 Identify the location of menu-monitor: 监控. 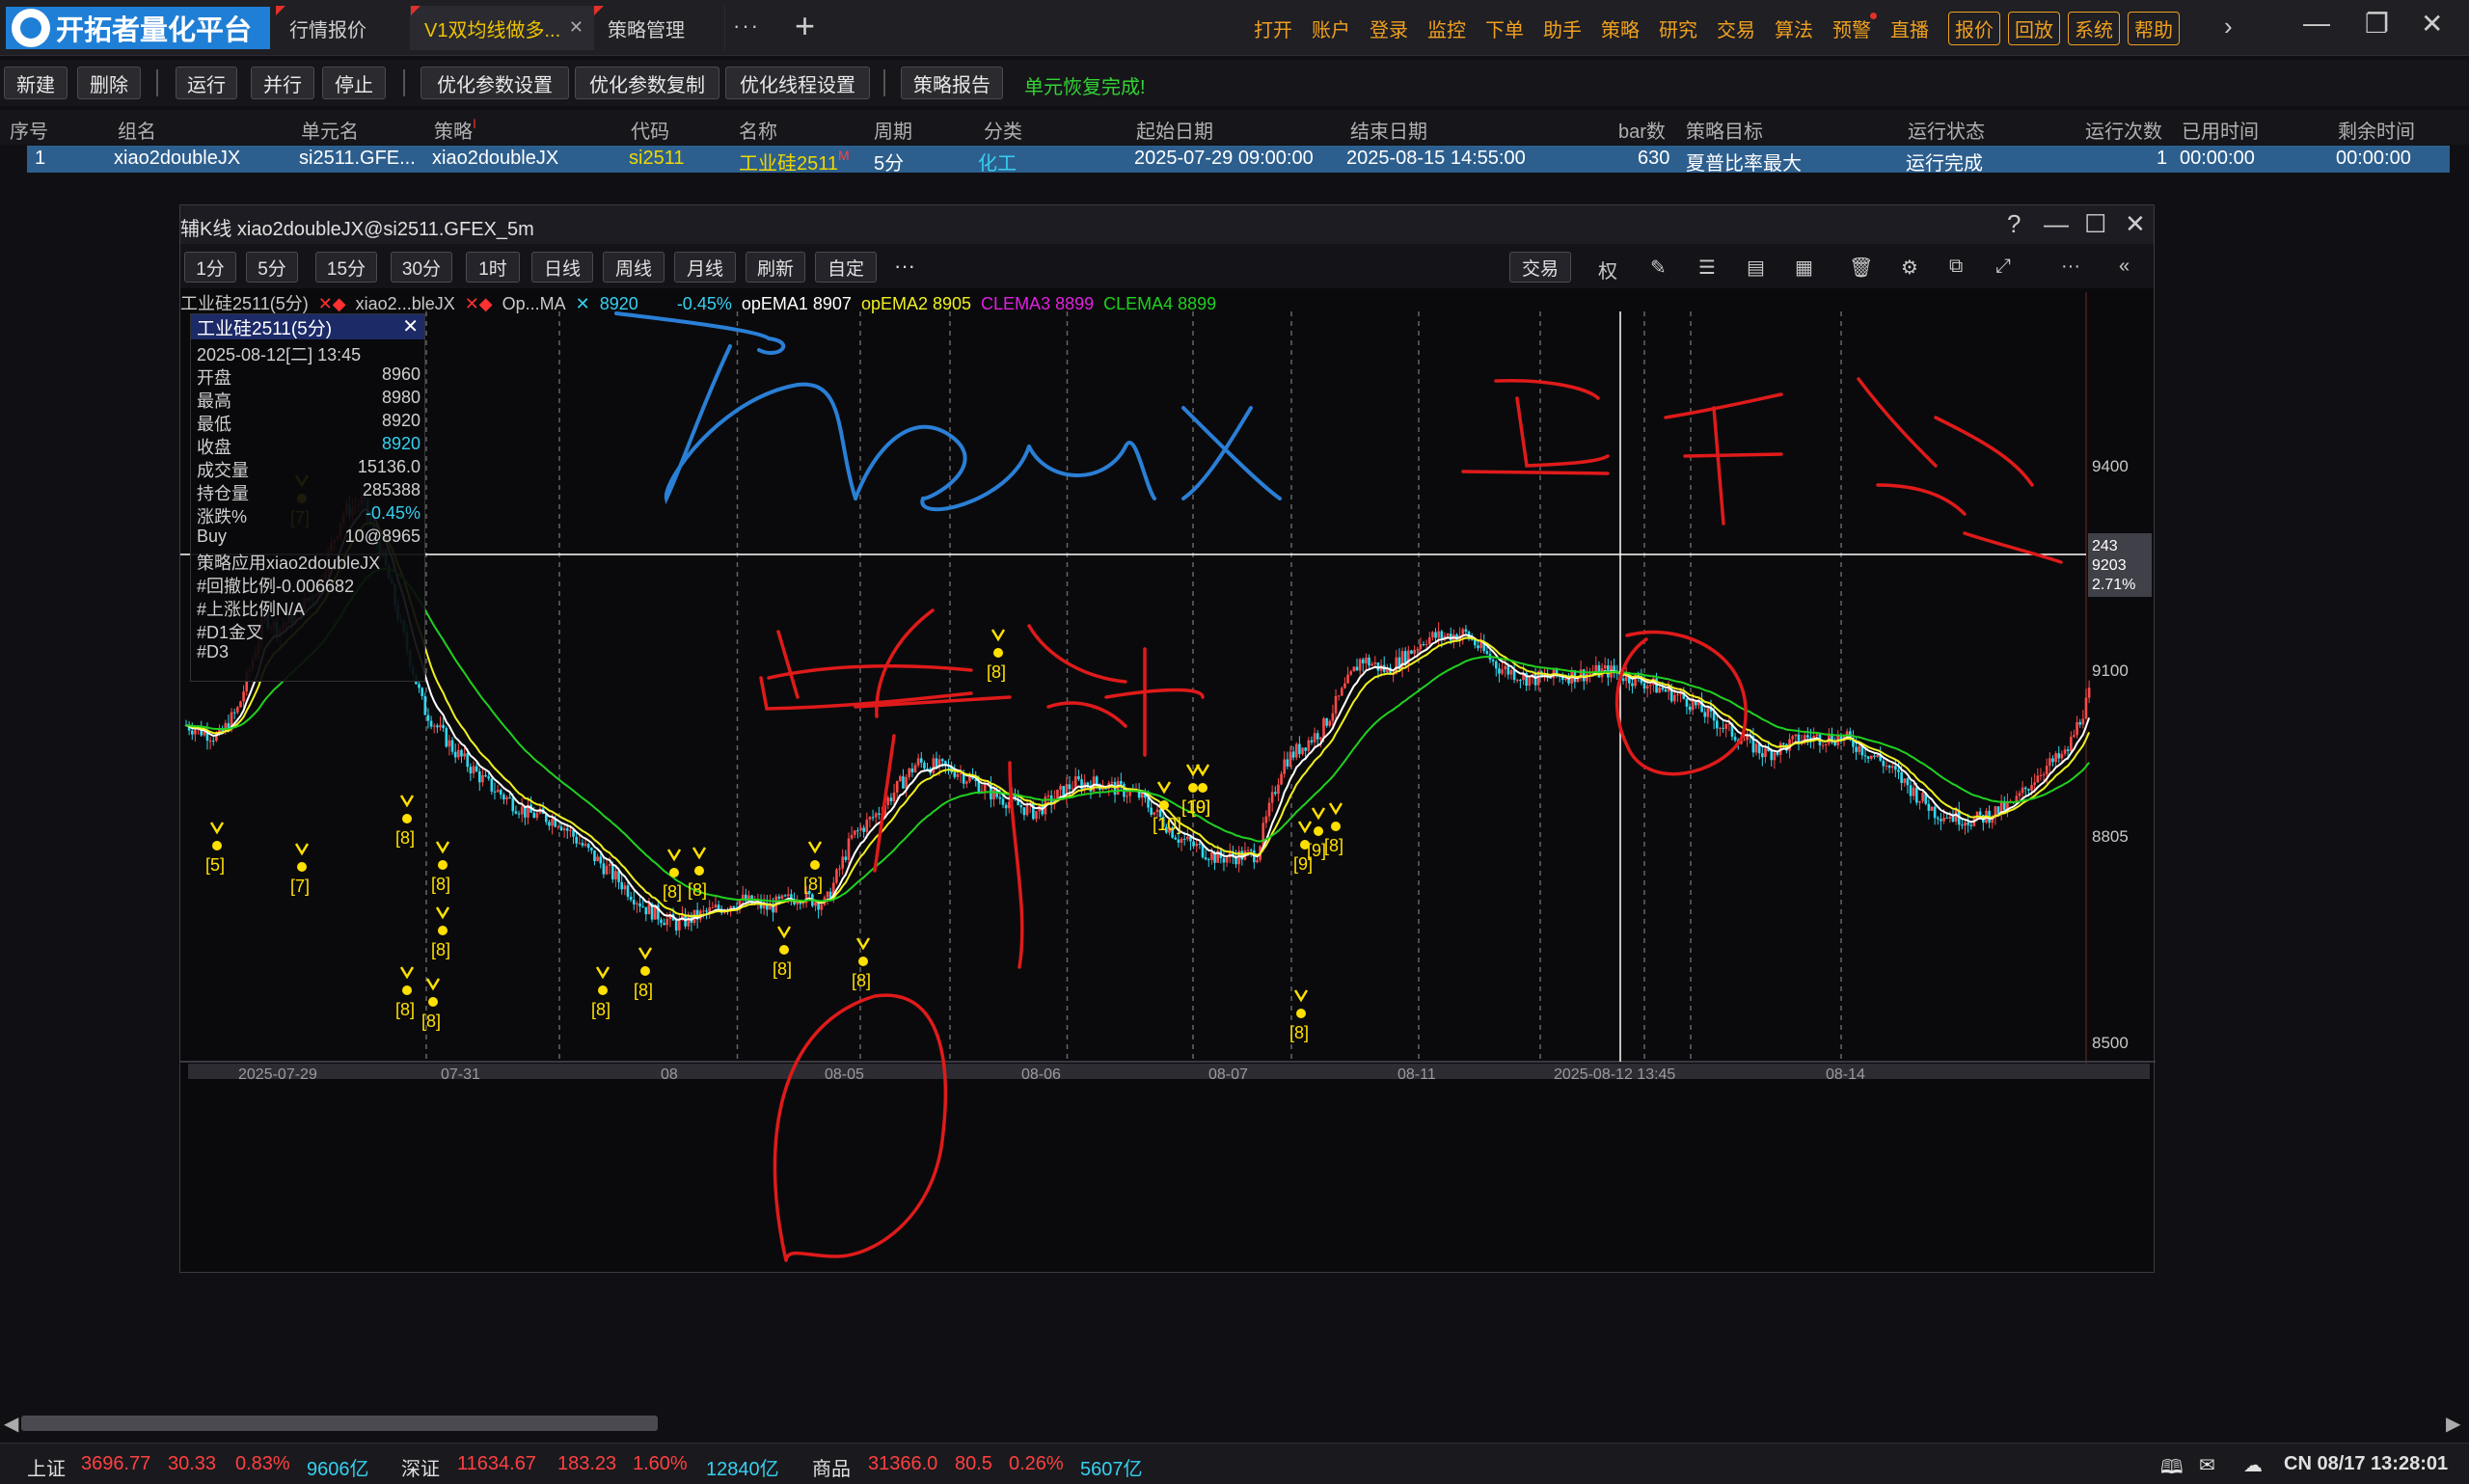
(1446, 28).